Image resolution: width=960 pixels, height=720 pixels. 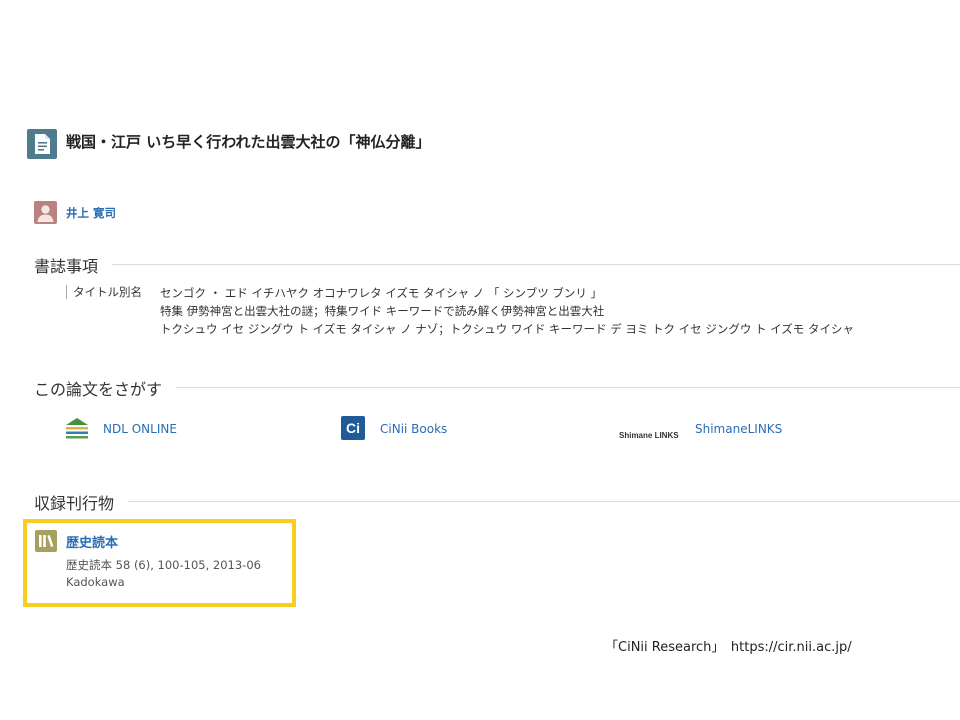 I want to click on journal-publisher: Kadokawa, so click(x=95, y=582).